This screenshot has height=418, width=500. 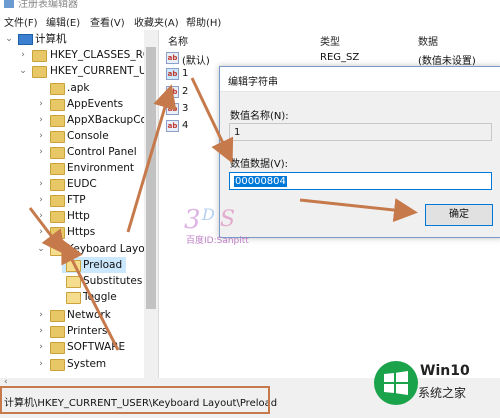 What do you see at coordinates (135, 400) in the screenshot?
I see `annotation-highlight-box` at bounding box center [135, 400].